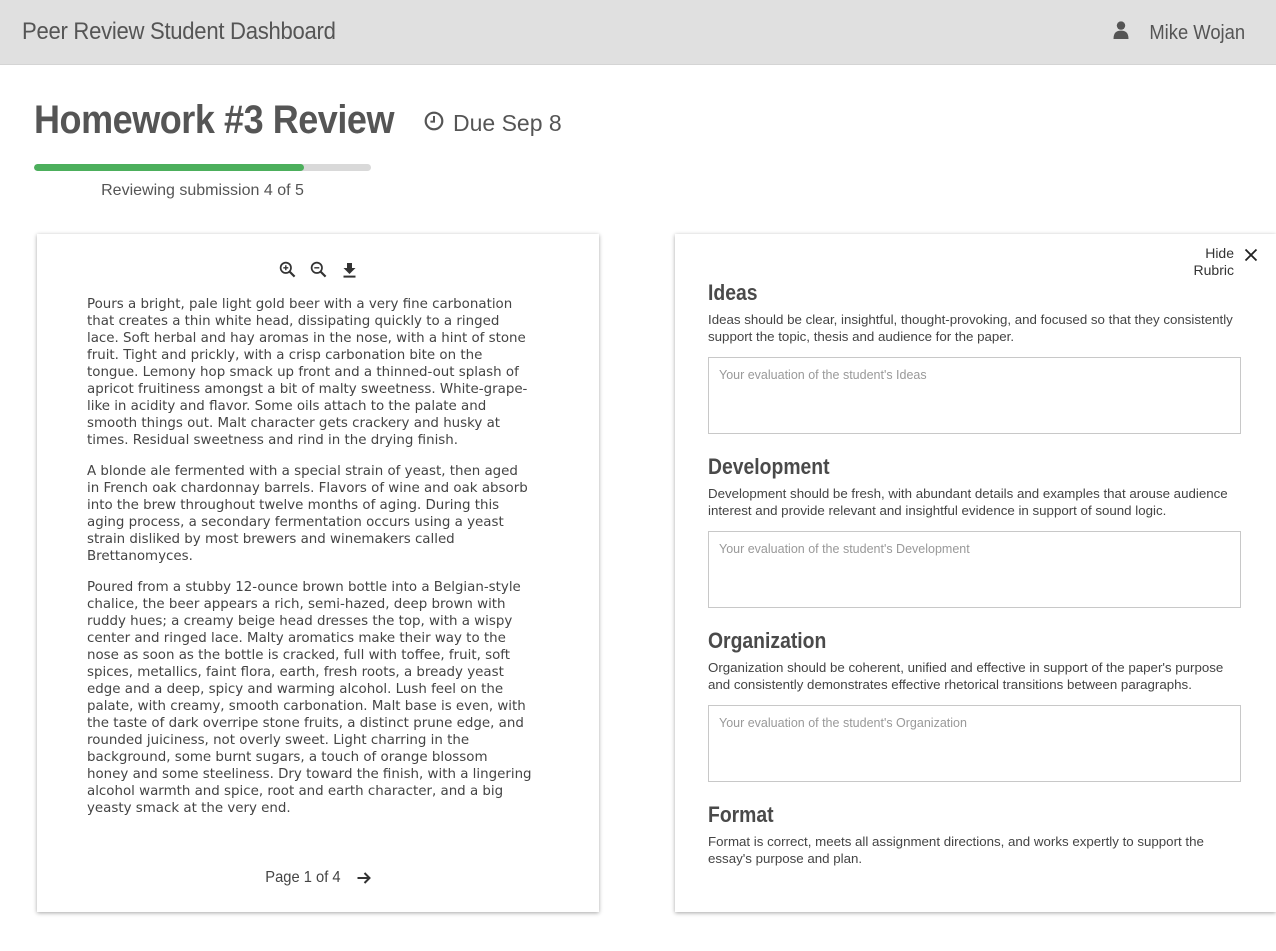  I want to click on close-icon, so click(1252, 256).